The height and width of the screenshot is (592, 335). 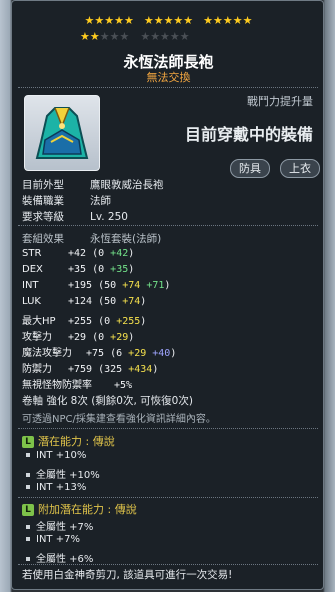 I want to click on stat-str: STR +42 (0 +42), so click(x=78, y=253).